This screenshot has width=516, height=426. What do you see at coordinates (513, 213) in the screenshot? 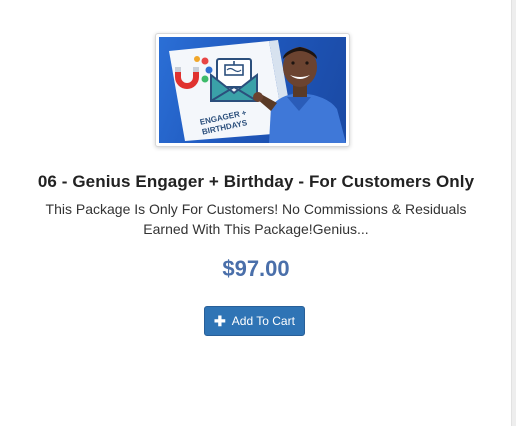
I see `scrollbar` at bounding box center [513, 213].